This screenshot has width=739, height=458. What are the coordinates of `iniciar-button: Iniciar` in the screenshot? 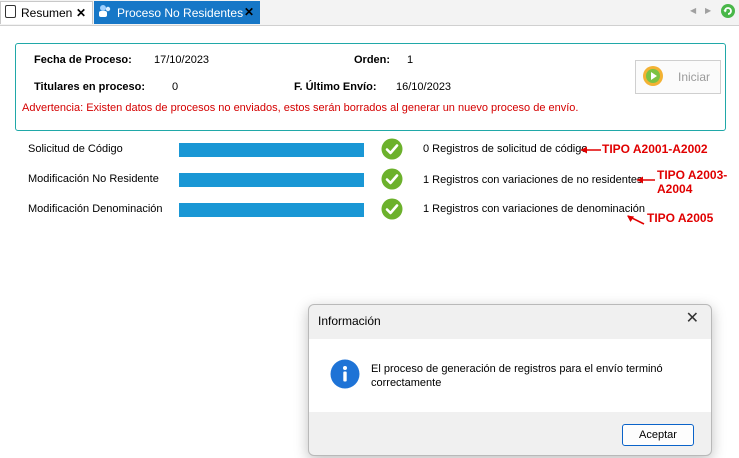 It's located at (678, 77).